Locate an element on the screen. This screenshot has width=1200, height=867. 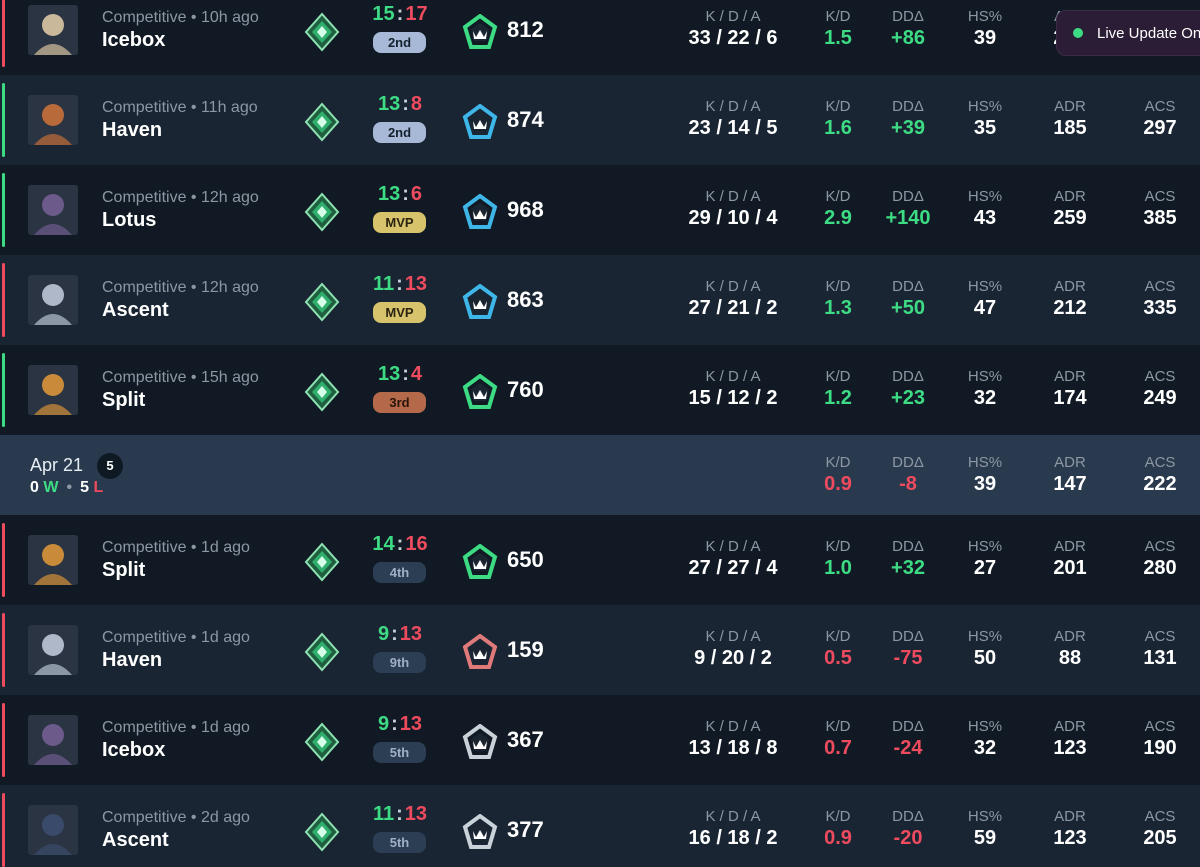
adr-stat: ADR 185 is located at coordinates (1070, 119).